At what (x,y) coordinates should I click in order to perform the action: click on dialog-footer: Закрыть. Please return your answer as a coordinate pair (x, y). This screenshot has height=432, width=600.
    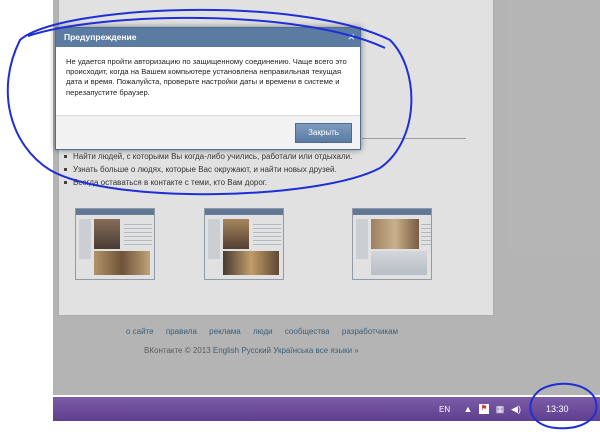
    Looking at the image, I should click on (208, 132).